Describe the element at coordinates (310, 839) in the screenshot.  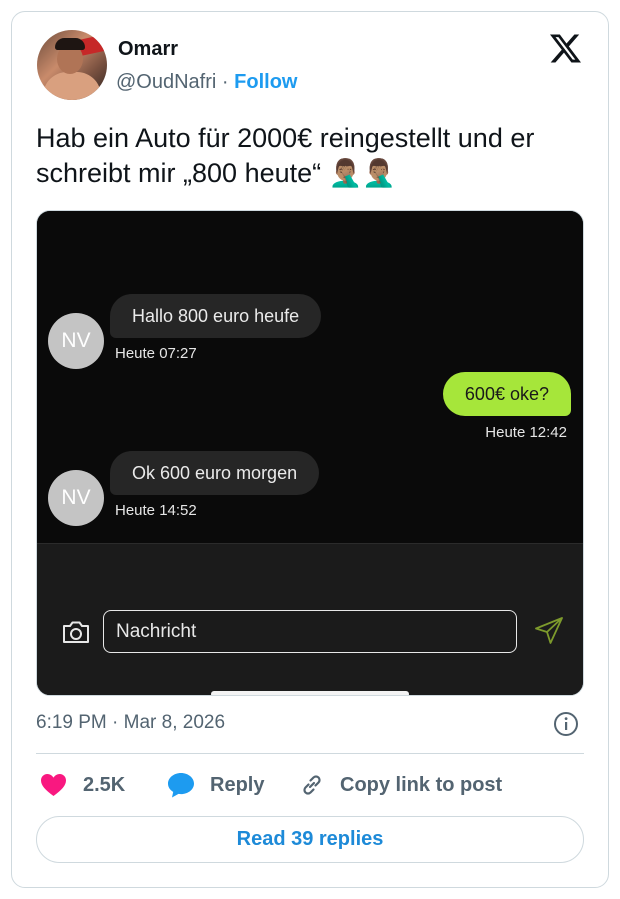
I see `read-replies-button: Read 39 replies` at that location.